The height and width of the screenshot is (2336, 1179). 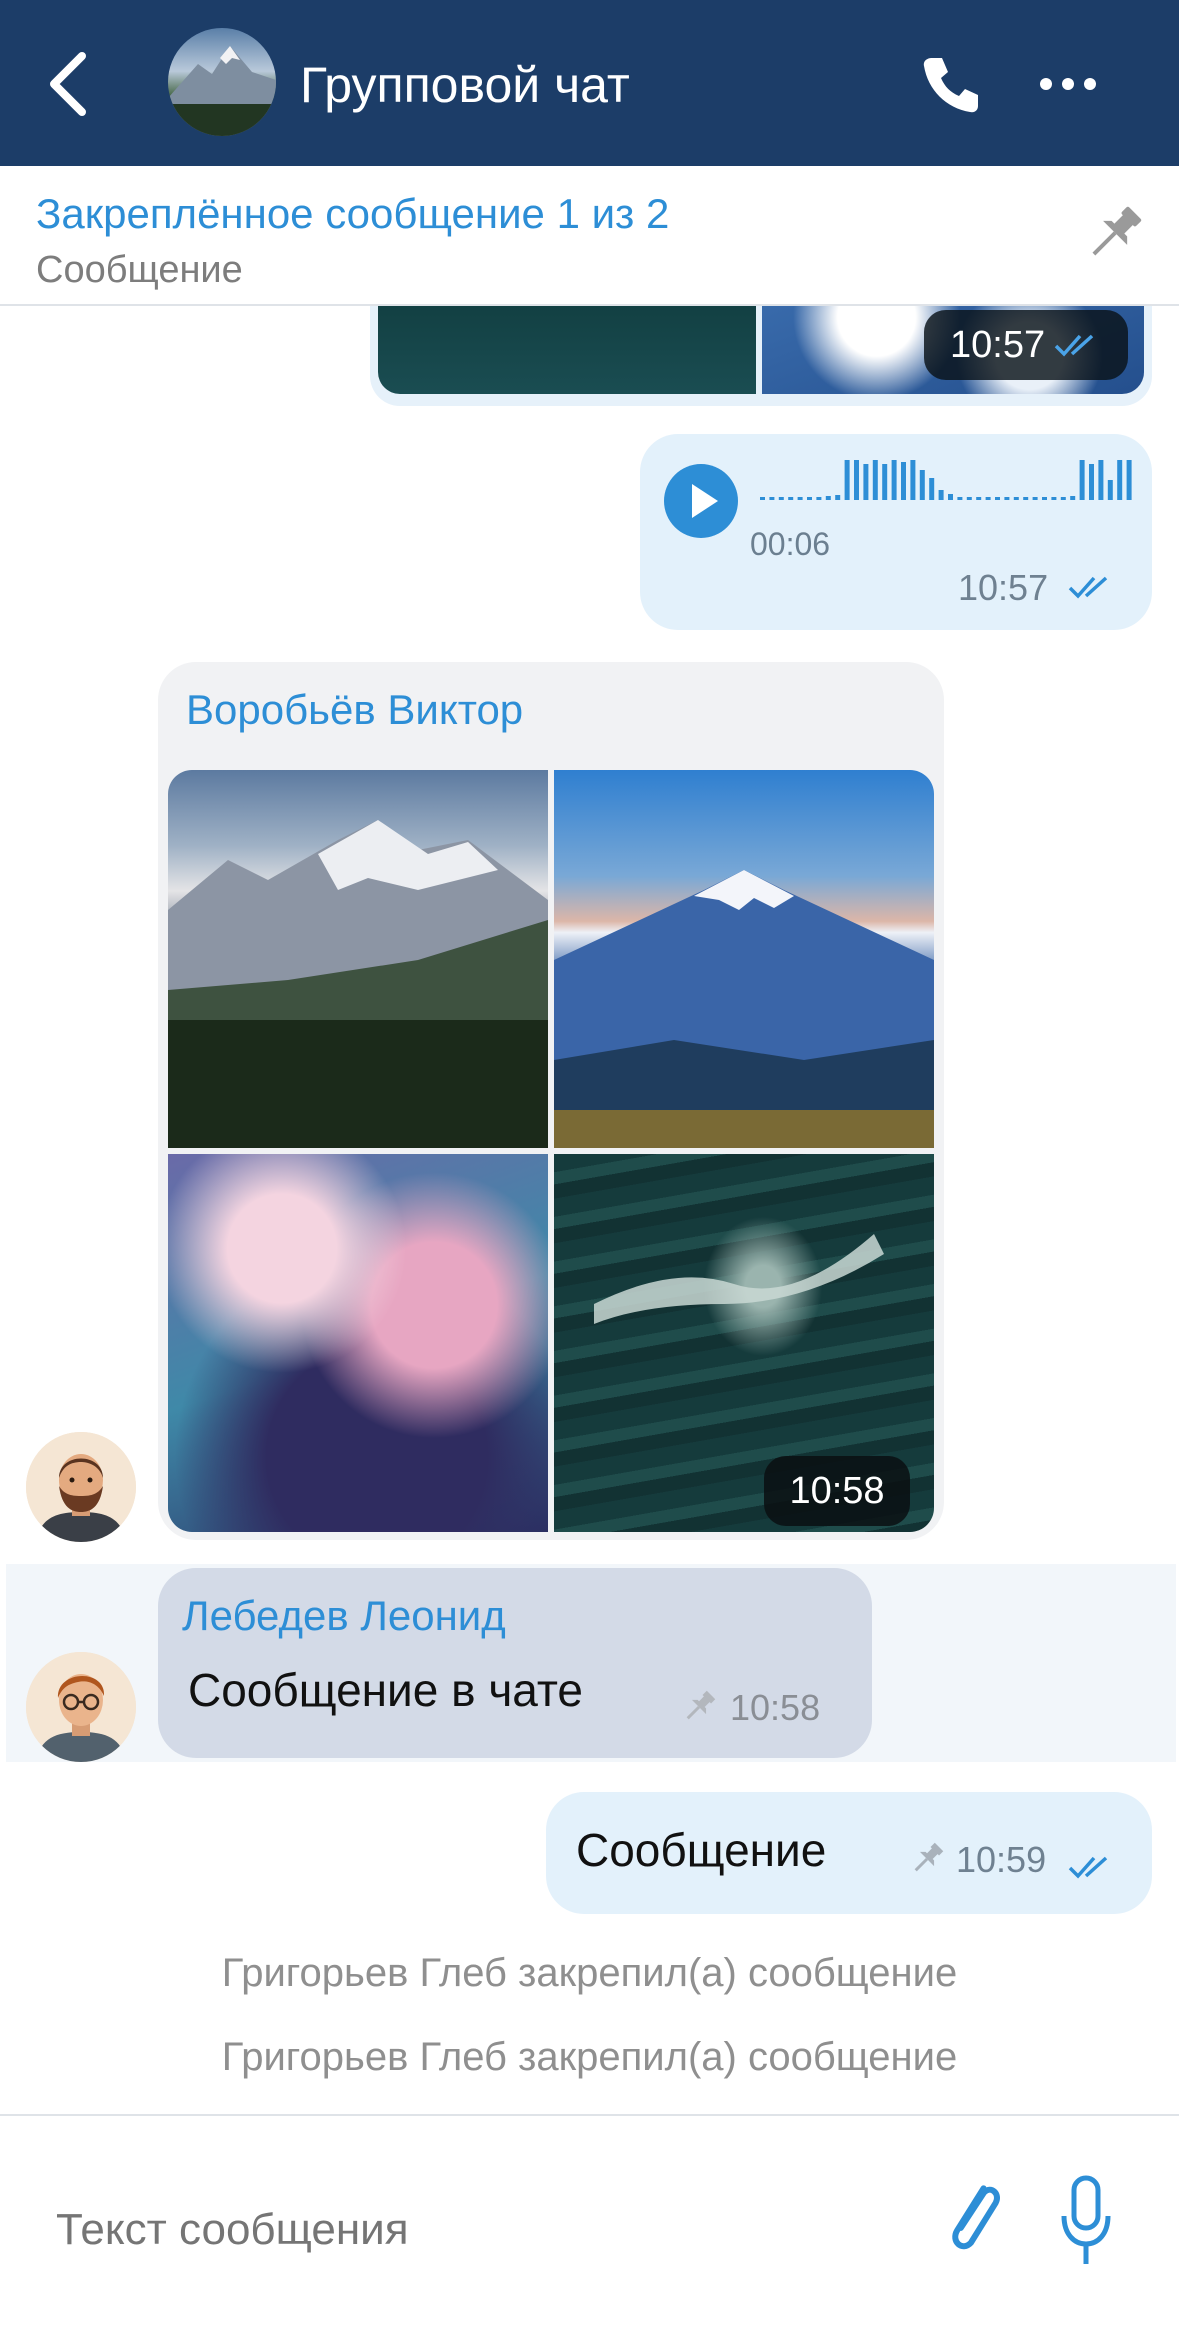 I want to click on sender-name: Лебедев Леонид, so click(x=344, y=1616).